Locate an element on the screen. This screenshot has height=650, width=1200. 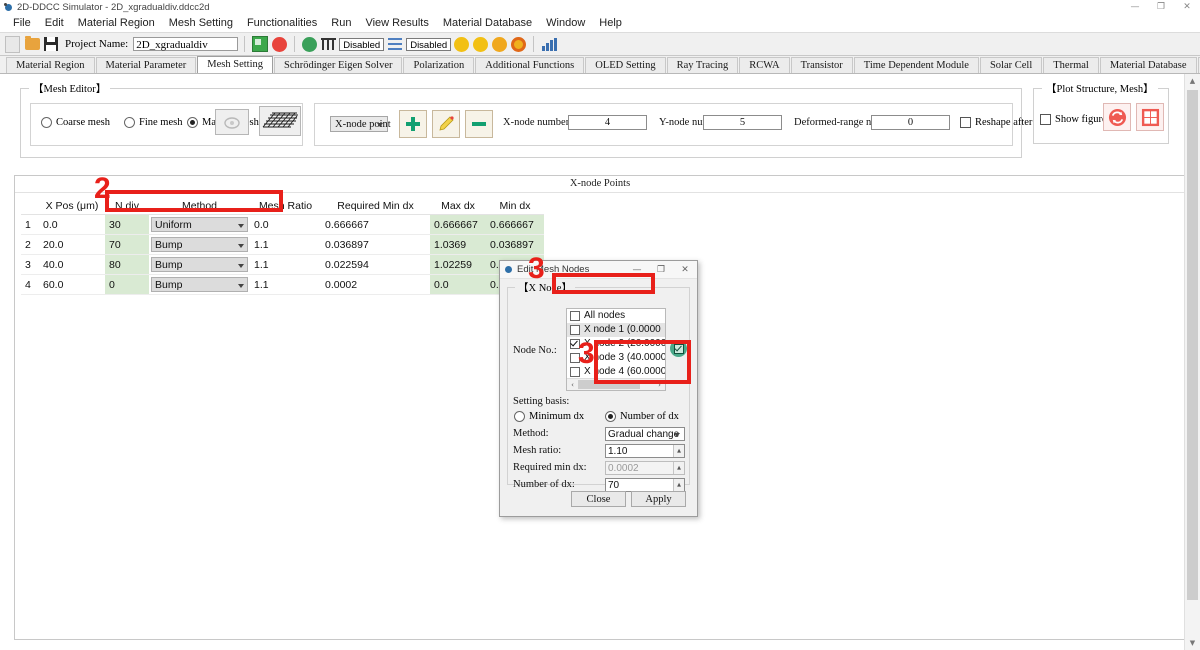
apply-button: Apply is located at coordinates (658, 499).